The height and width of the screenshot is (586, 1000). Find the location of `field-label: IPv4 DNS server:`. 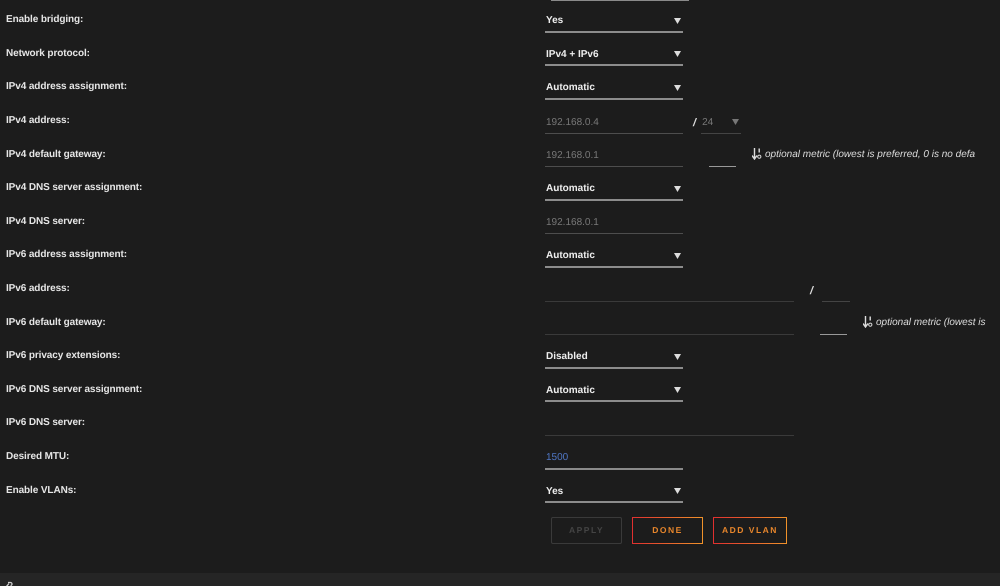

field-label: IPv4 DNS server: is located at coordinates (45, 221).